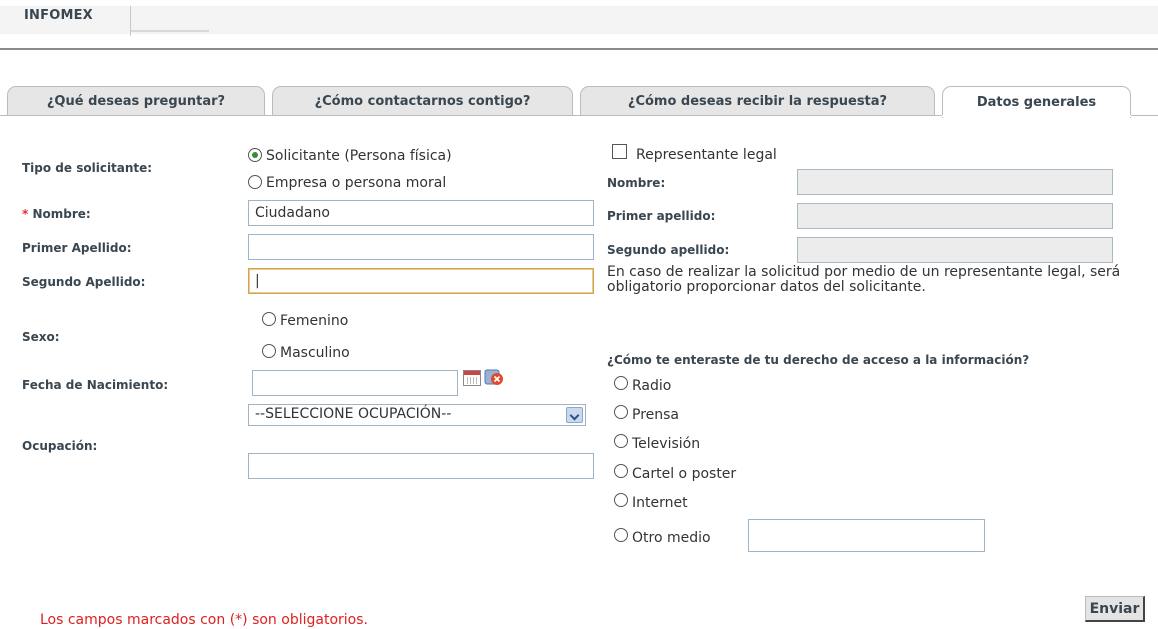 Image resolution: width=1158 pixels, height=629 pixels. What do you see at coordinates (353, 414) in the screenshot?
I see `ocupacion-select-value: --SELECCIONE OCUPACIÓN--` at bounding box center [353, 414].